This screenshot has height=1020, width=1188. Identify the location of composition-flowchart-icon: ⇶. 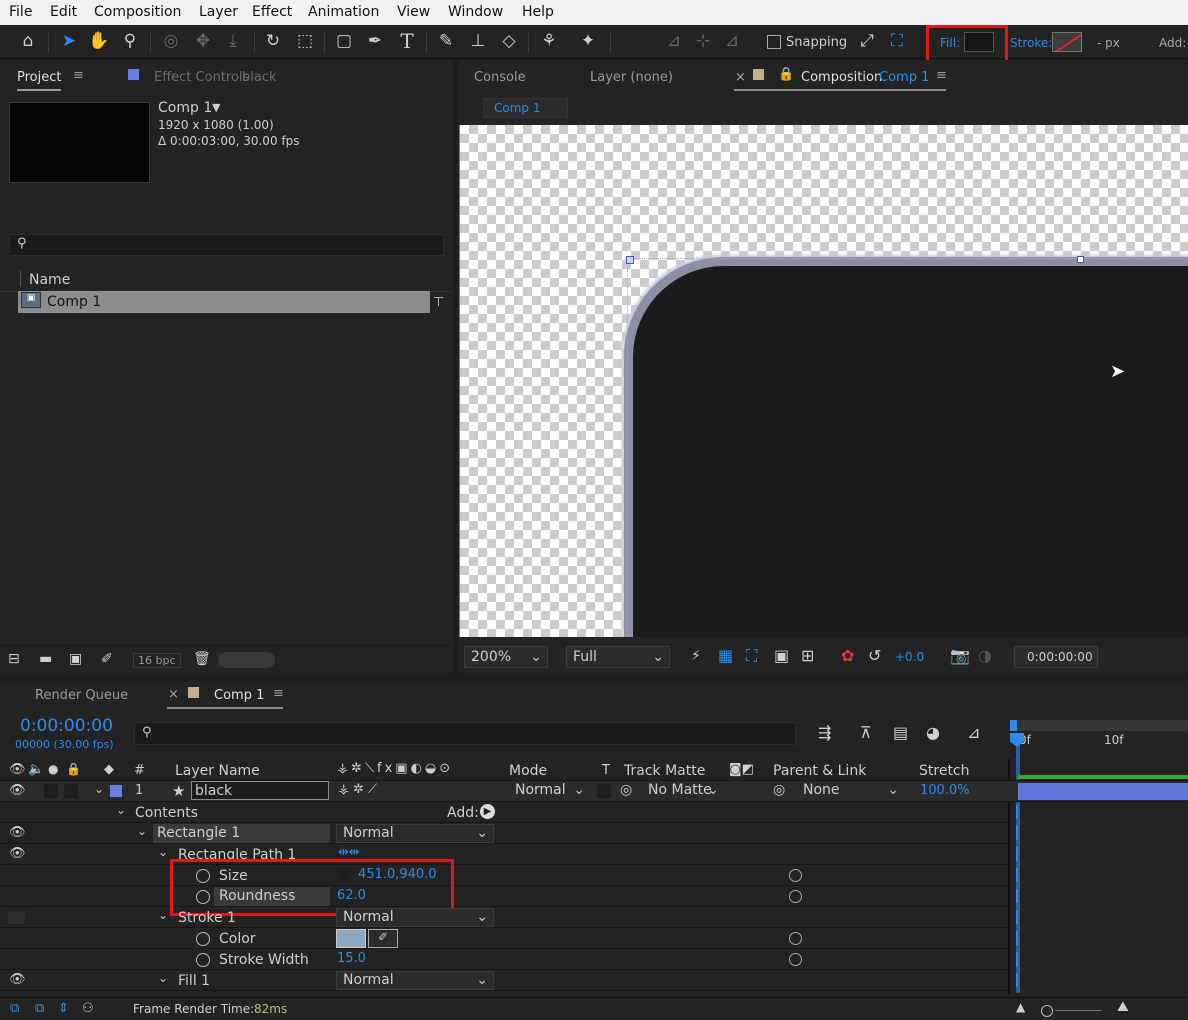
(824, 732).